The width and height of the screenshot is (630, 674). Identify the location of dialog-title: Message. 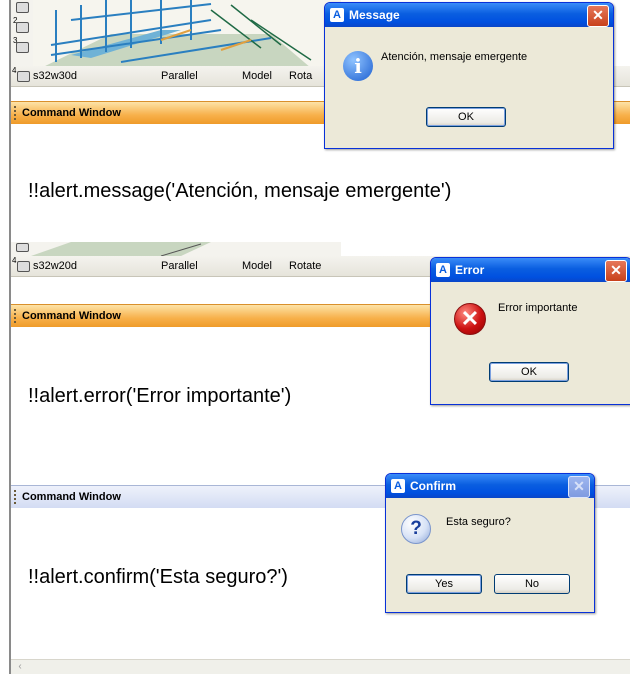
(374, 15).